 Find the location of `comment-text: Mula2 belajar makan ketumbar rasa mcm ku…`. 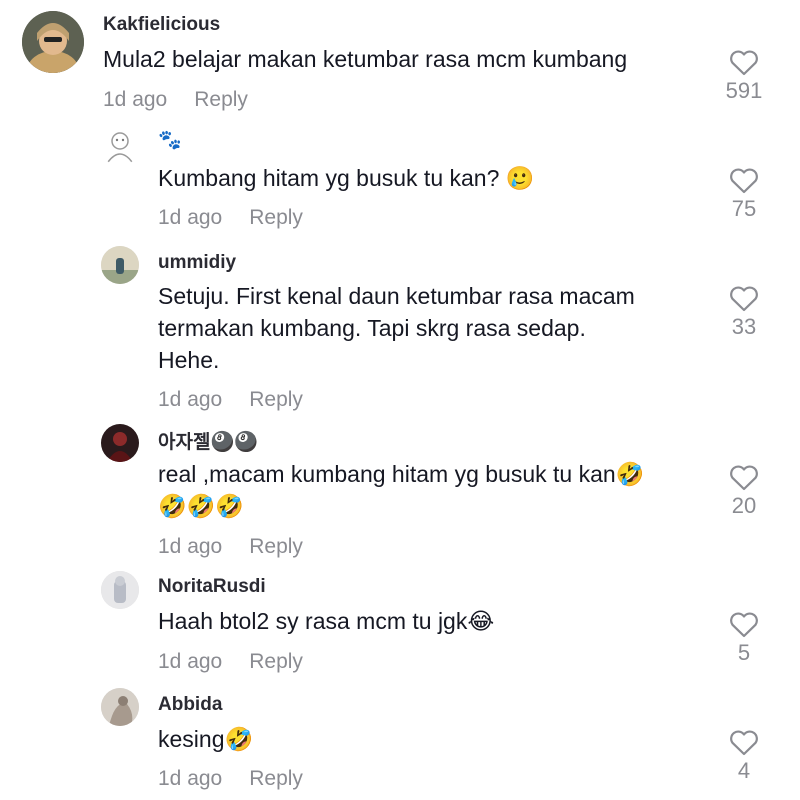

comment-text: Mula2 belajar makan ketumbar rasa mcm ku… is located at coordinates (365, 59).